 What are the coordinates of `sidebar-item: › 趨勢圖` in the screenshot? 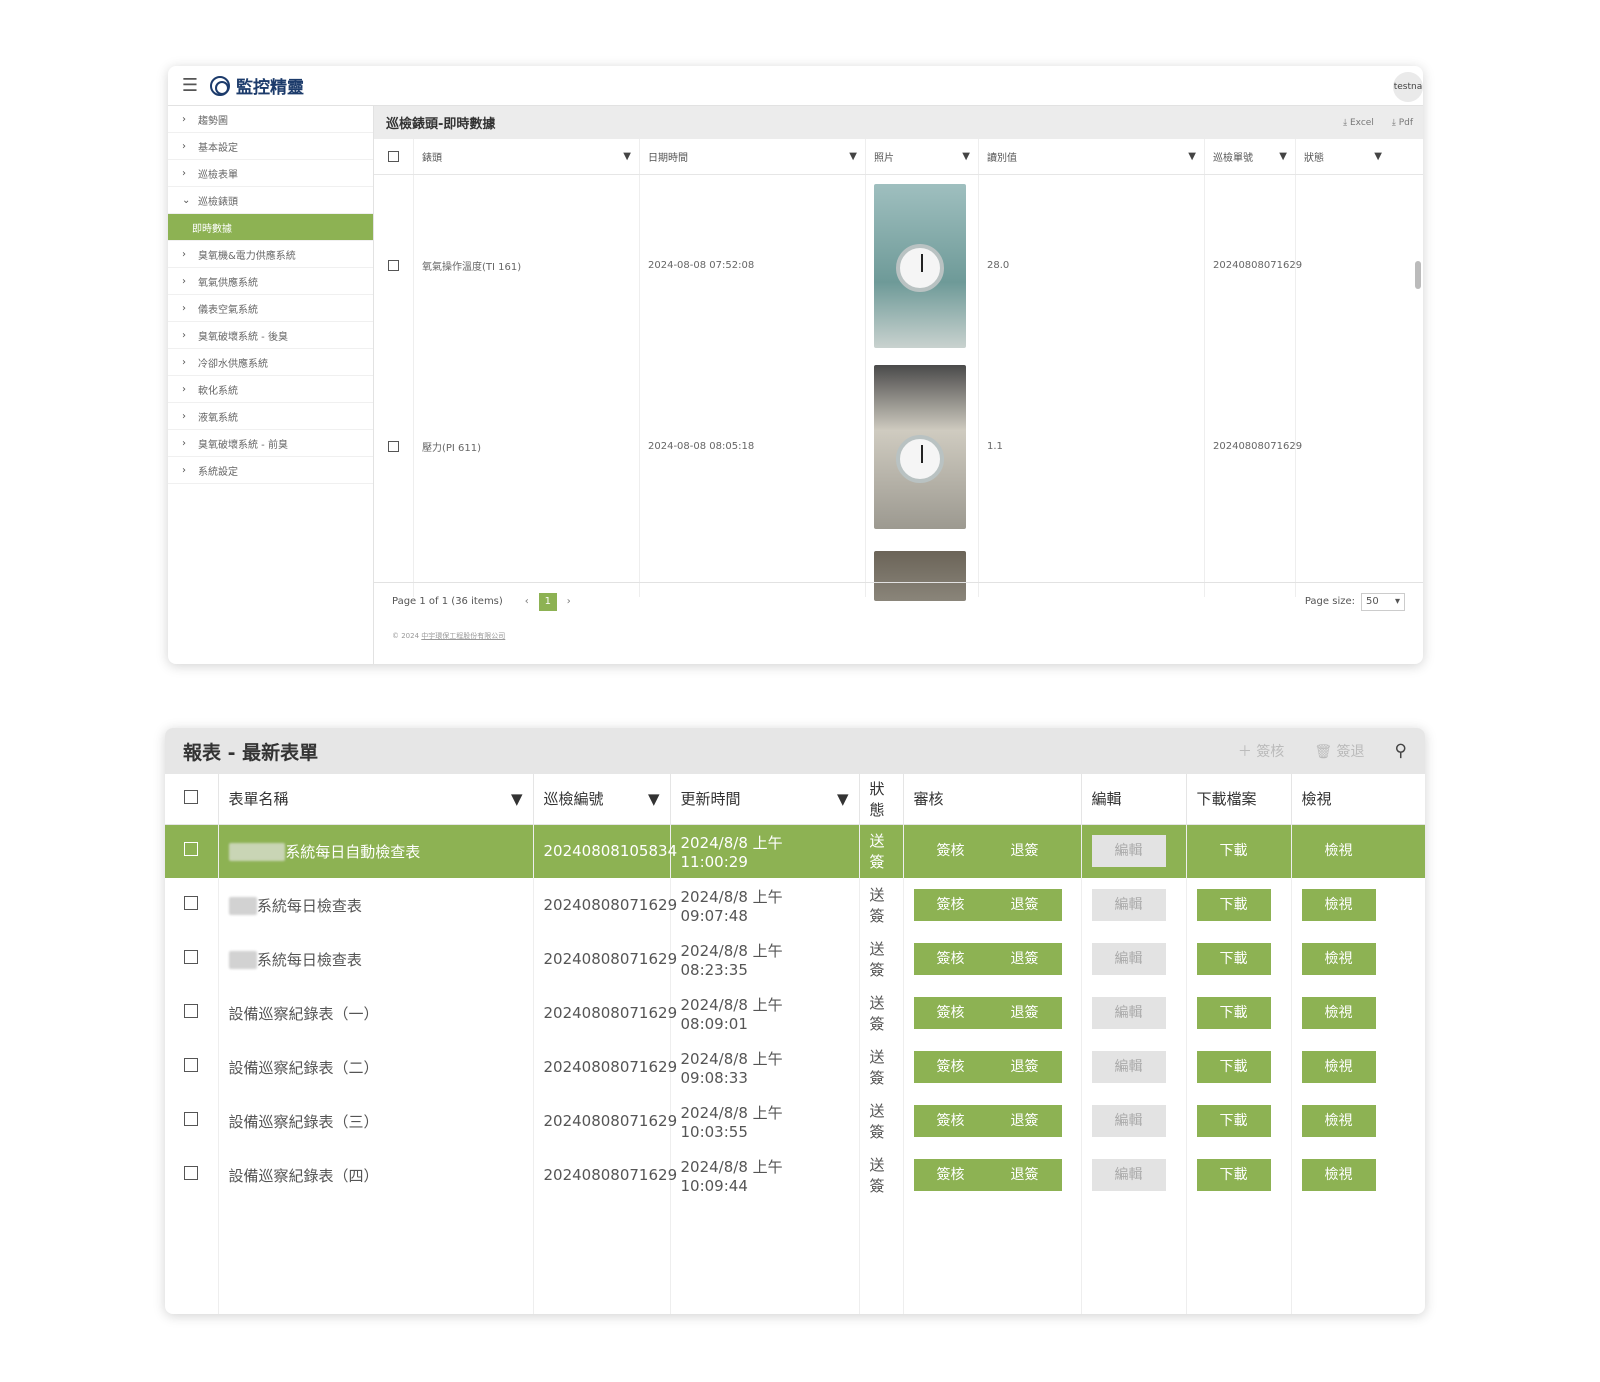 It's located at (270, 119).